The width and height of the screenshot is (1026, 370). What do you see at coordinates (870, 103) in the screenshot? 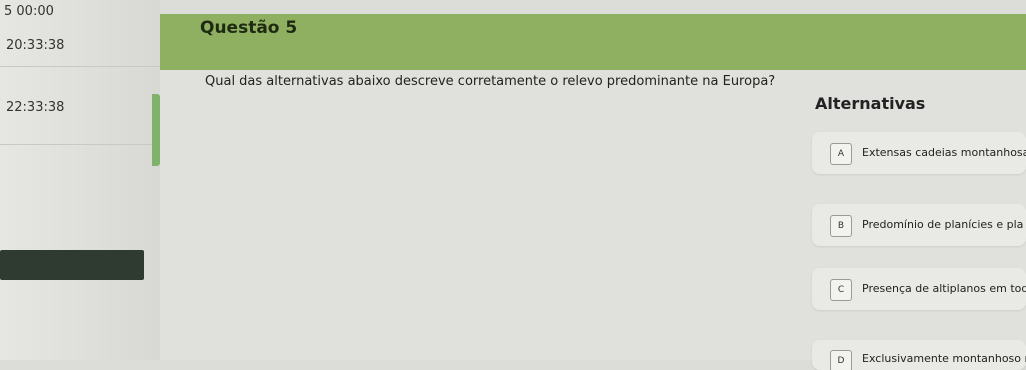
I see `alternatives-title: Alternativas` at bounding box center [870, 103].